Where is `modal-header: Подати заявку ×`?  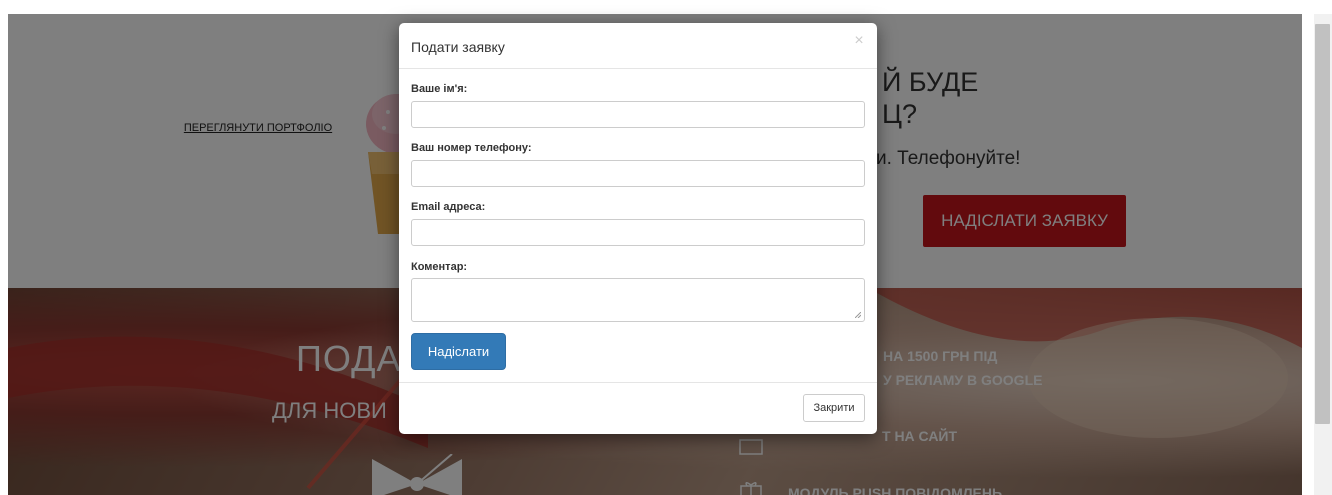 modal-header: Подати заявку × is located at coordinates (638, 46).